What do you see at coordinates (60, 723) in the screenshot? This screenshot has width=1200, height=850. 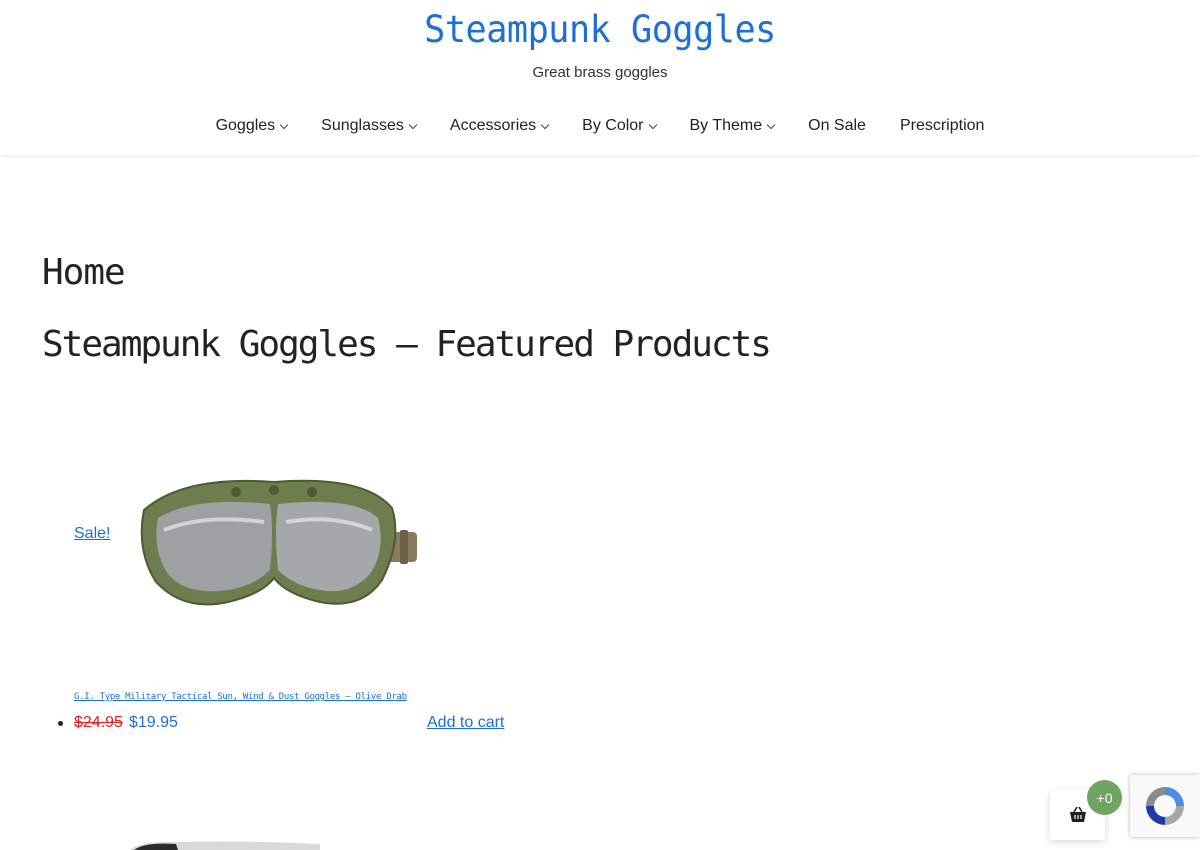 I see `list-bullet` at bounding box center [60, 723].